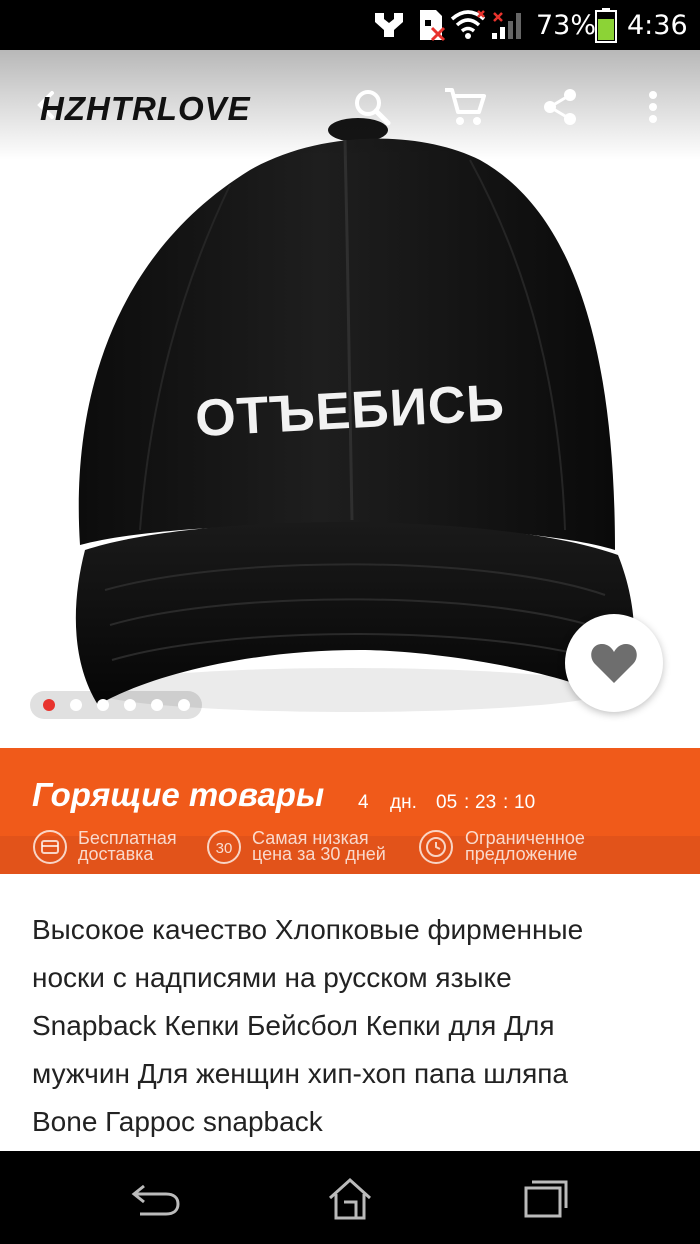 The image size is (700, 1244). I want to click on nav-back-button, so click(156, 1198).